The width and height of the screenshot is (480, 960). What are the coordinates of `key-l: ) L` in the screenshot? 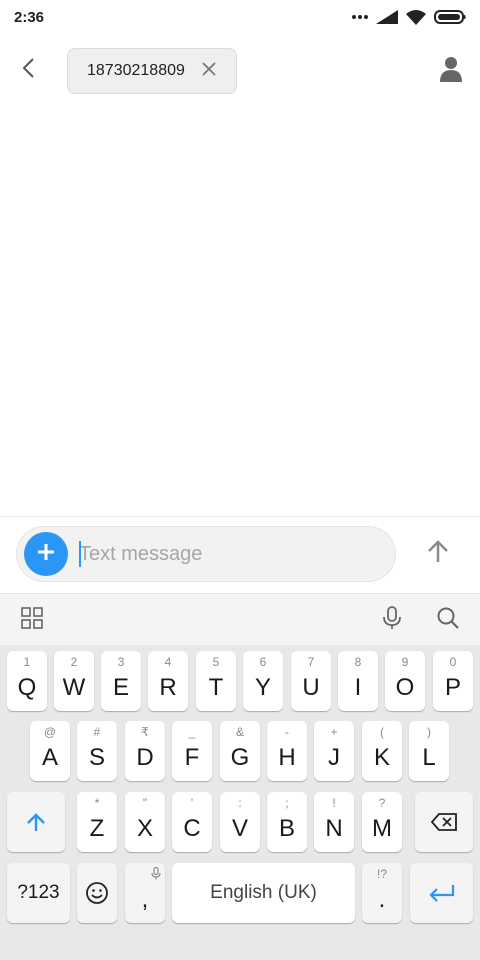 It's located at (429, 751).